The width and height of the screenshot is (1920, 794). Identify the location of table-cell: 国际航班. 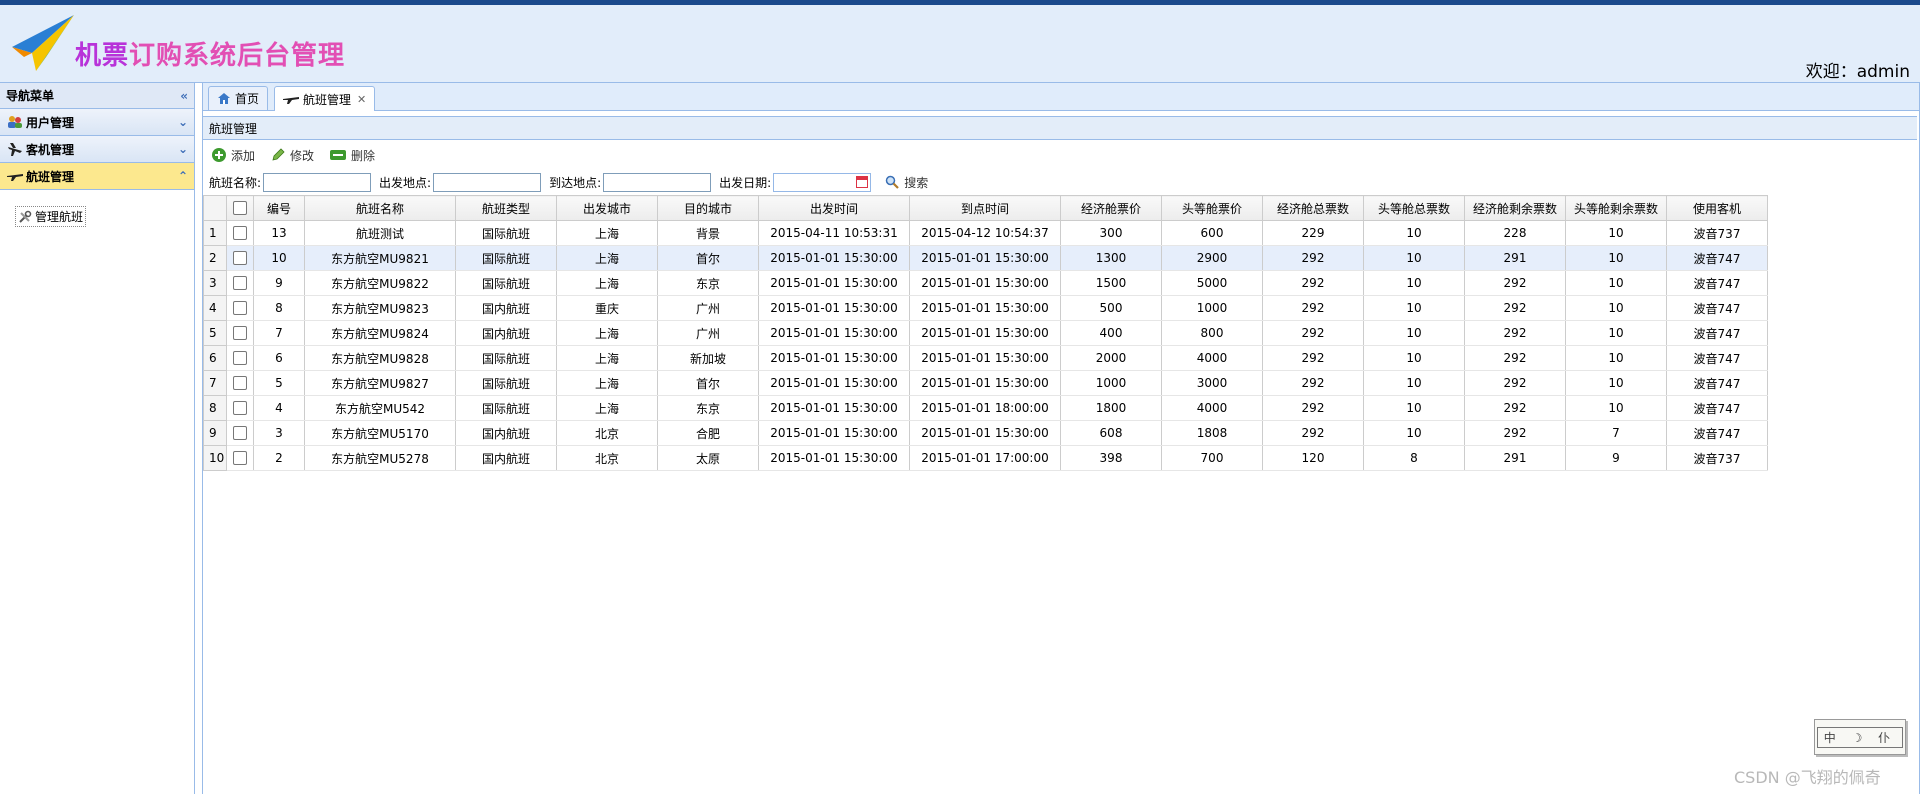
(506, 233).